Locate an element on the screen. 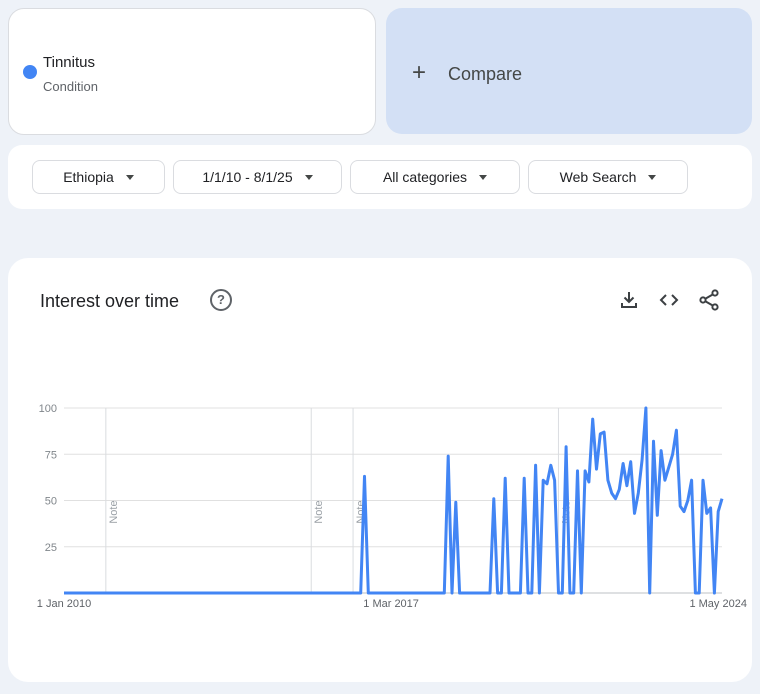  region-dropdown-label: Ethiopia is located at coordinates (88, 177).